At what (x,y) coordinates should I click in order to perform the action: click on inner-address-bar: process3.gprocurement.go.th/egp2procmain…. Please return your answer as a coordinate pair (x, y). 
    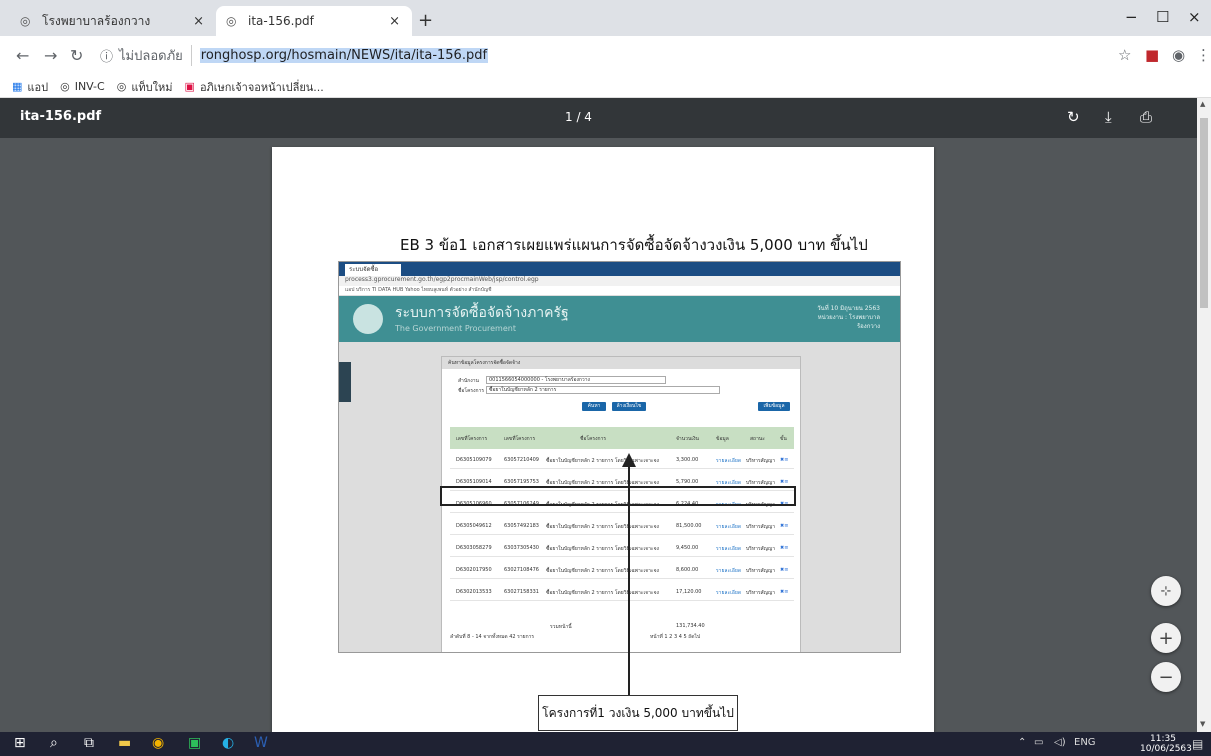
    Looking at the image, I should click on (619, 281).